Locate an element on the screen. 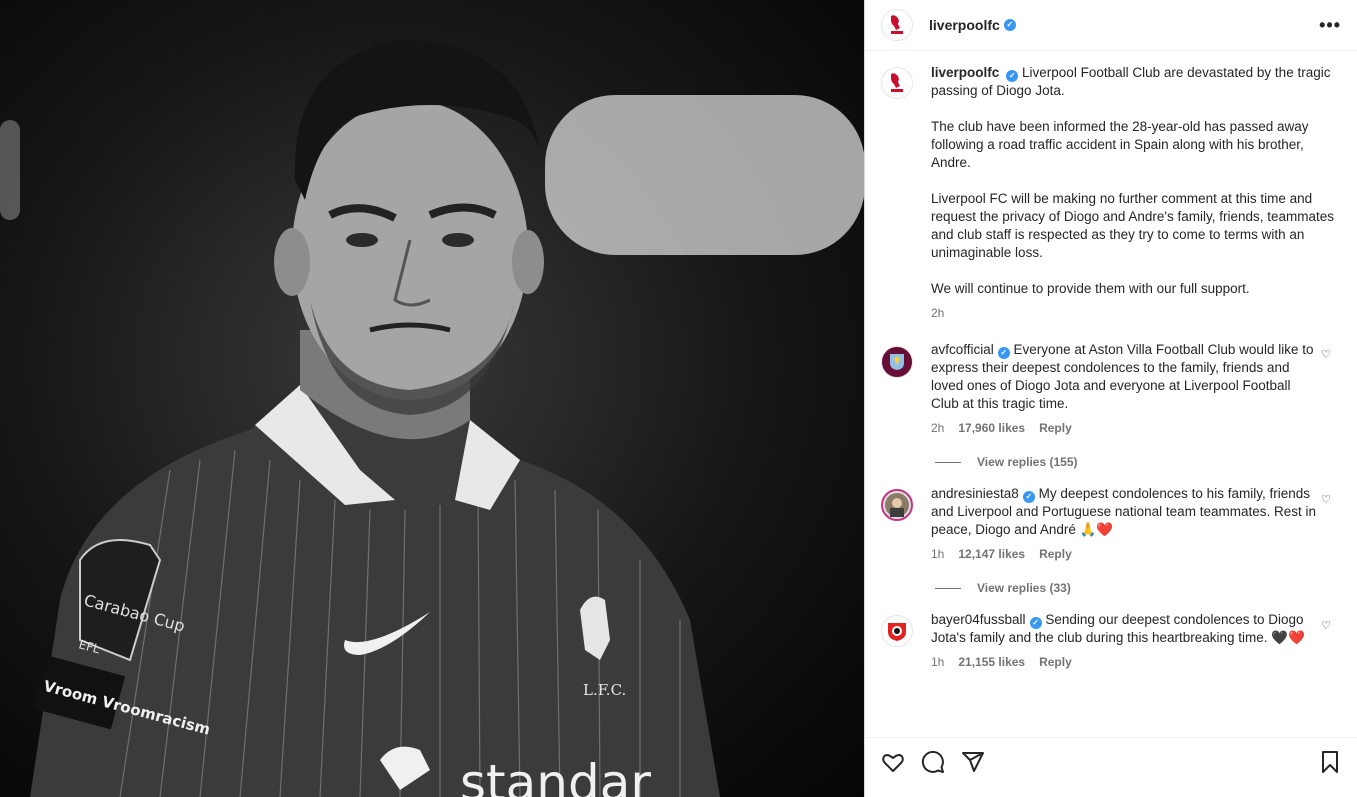 Image resolution: width=1357 pixels, height=797 pixels. view-replies-label: View replies (33) is located at coordinates (1024, 588).